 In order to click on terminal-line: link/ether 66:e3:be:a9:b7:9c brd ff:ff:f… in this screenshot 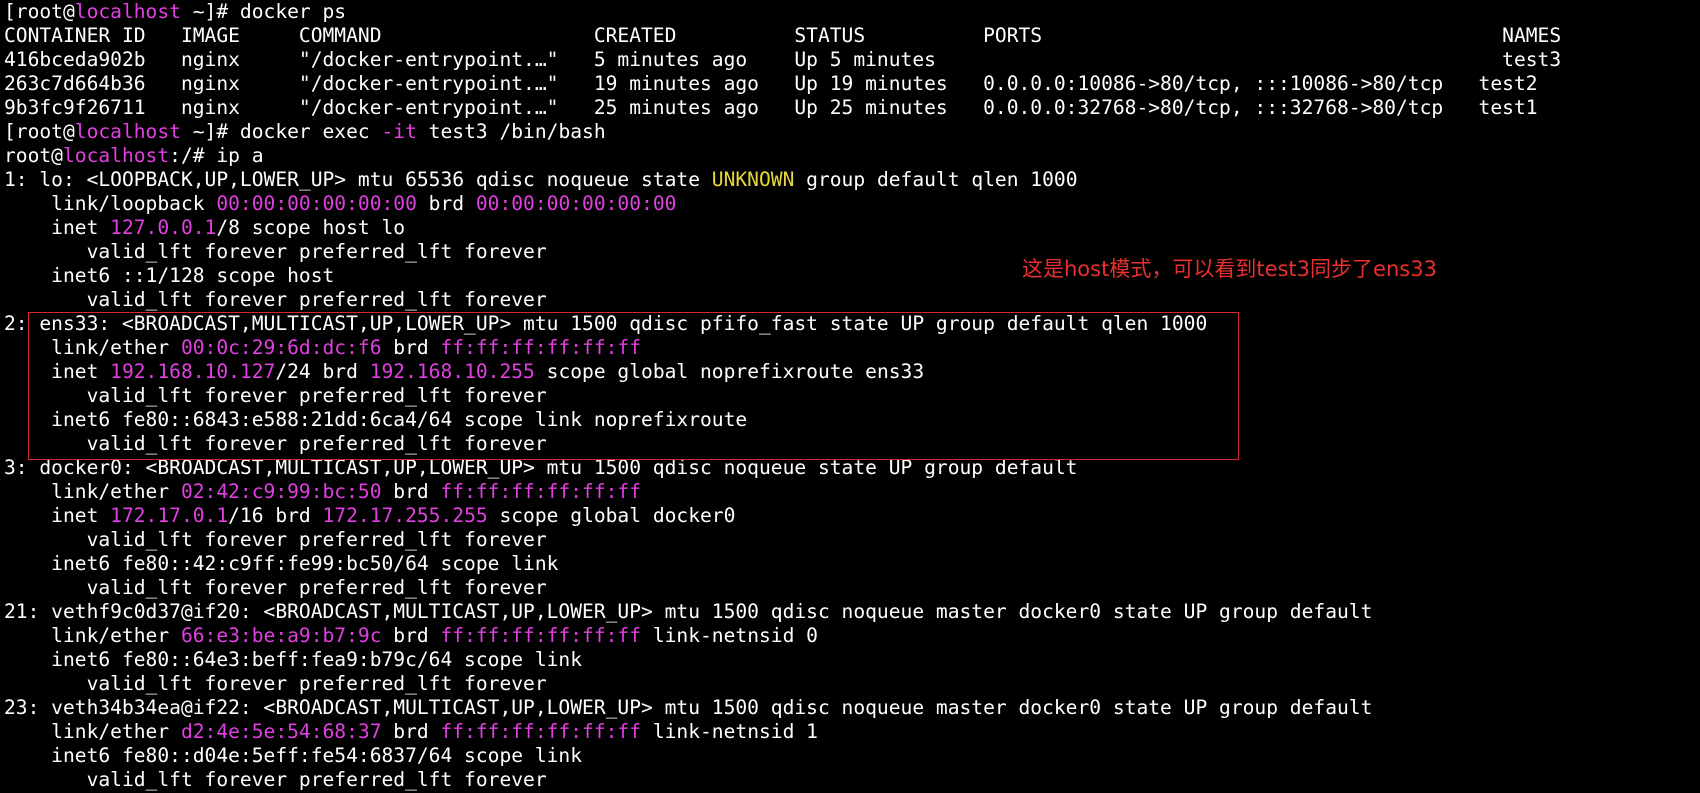, I will do `click(849, 636)`.